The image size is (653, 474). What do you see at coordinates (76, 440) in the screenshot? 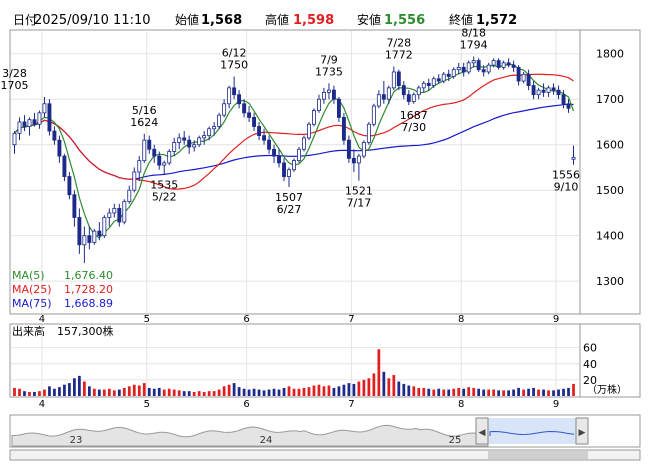
I see `navigator-year-23: 23` at bounding box center [76, 440].